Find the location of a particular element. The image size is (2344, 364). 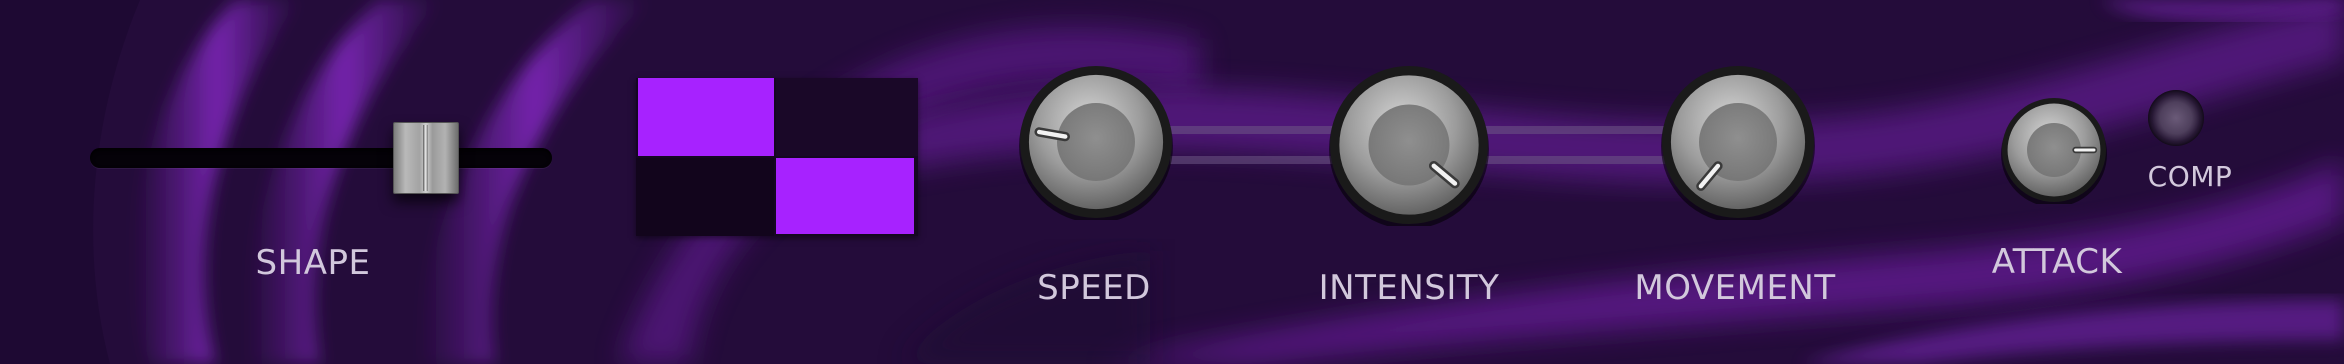

attack-label: ATTACK is located at coordinates (2057, 262).